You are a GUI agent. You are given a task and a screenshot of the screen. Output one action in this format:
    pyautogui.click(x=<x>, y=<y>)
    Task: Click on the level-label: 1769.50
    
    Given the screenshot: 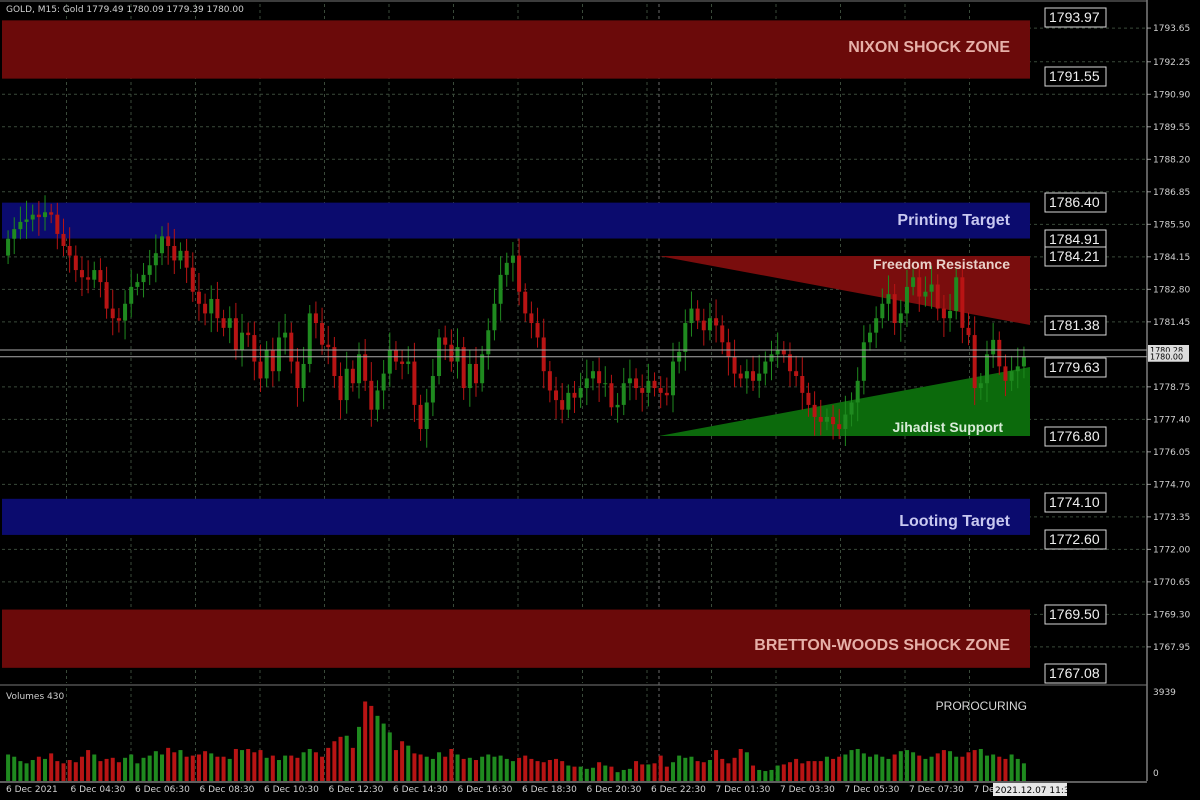 What is the action you would take?
    pyautogui.click(x=1074, y=614)
    